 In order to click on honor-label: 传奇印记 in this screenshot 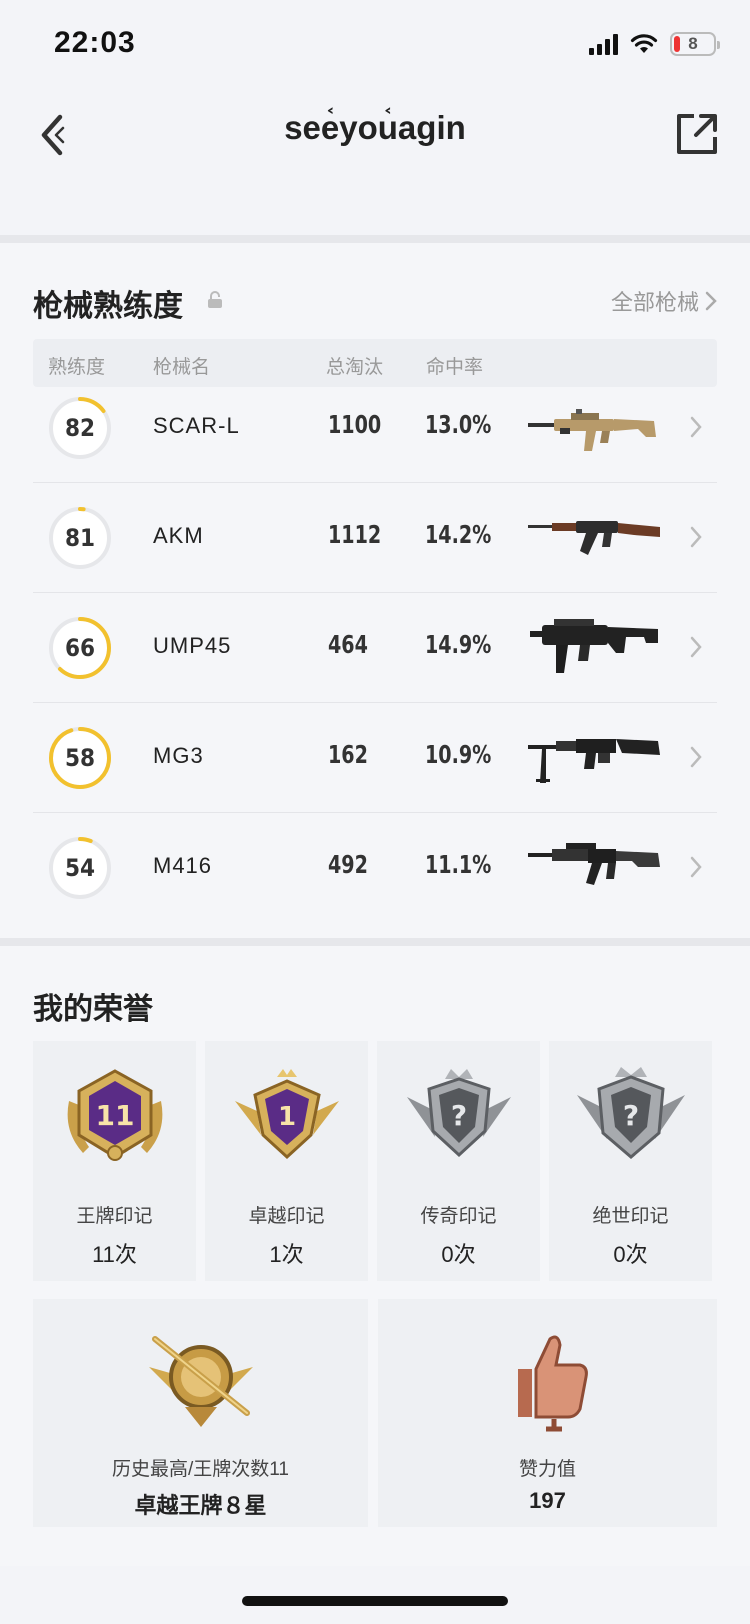, I will do `click(458, 1216)`.